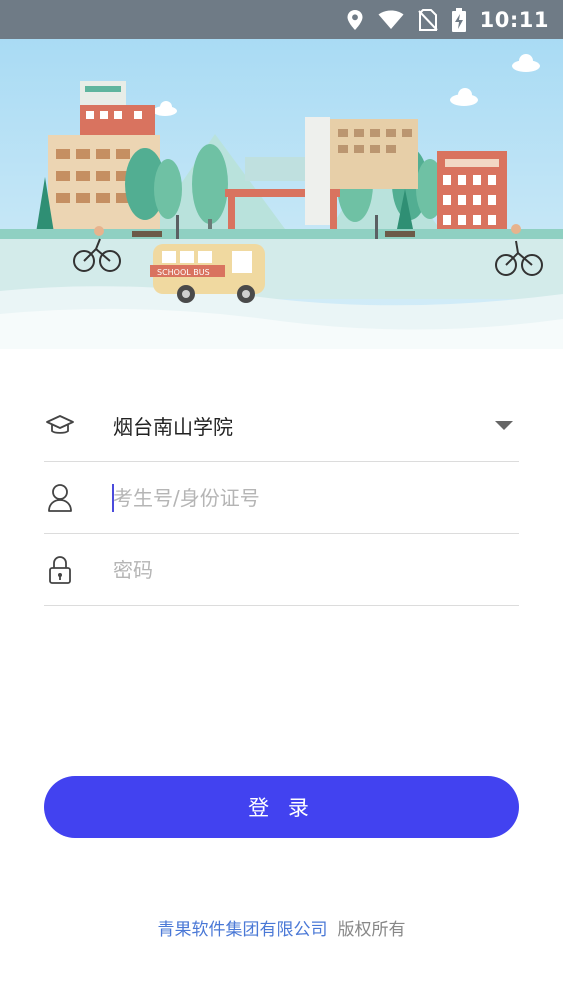  I want to click on status-time: 10:11, so click(514, 19).